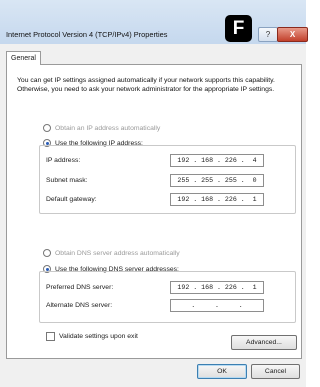 This screenshot has width=320, height=387. I want to click on validate-checkbox, so click(50, 336).